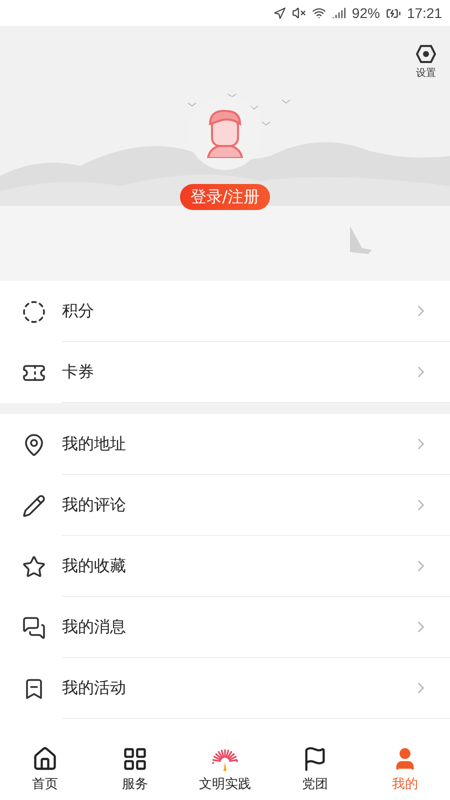 The height and width of the screenshot is (800, 450). Describe the element at coordinates (45, 759) in the screenshot. I see `home-icon` at that location.